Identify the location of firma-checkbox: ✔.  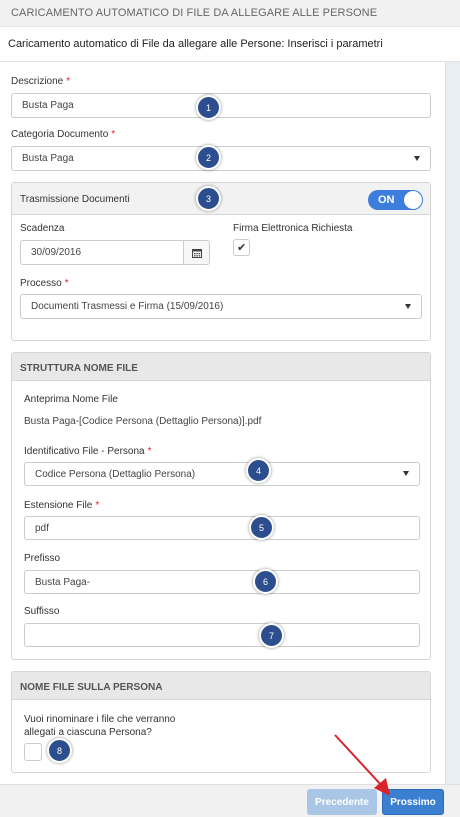
(241, 247).